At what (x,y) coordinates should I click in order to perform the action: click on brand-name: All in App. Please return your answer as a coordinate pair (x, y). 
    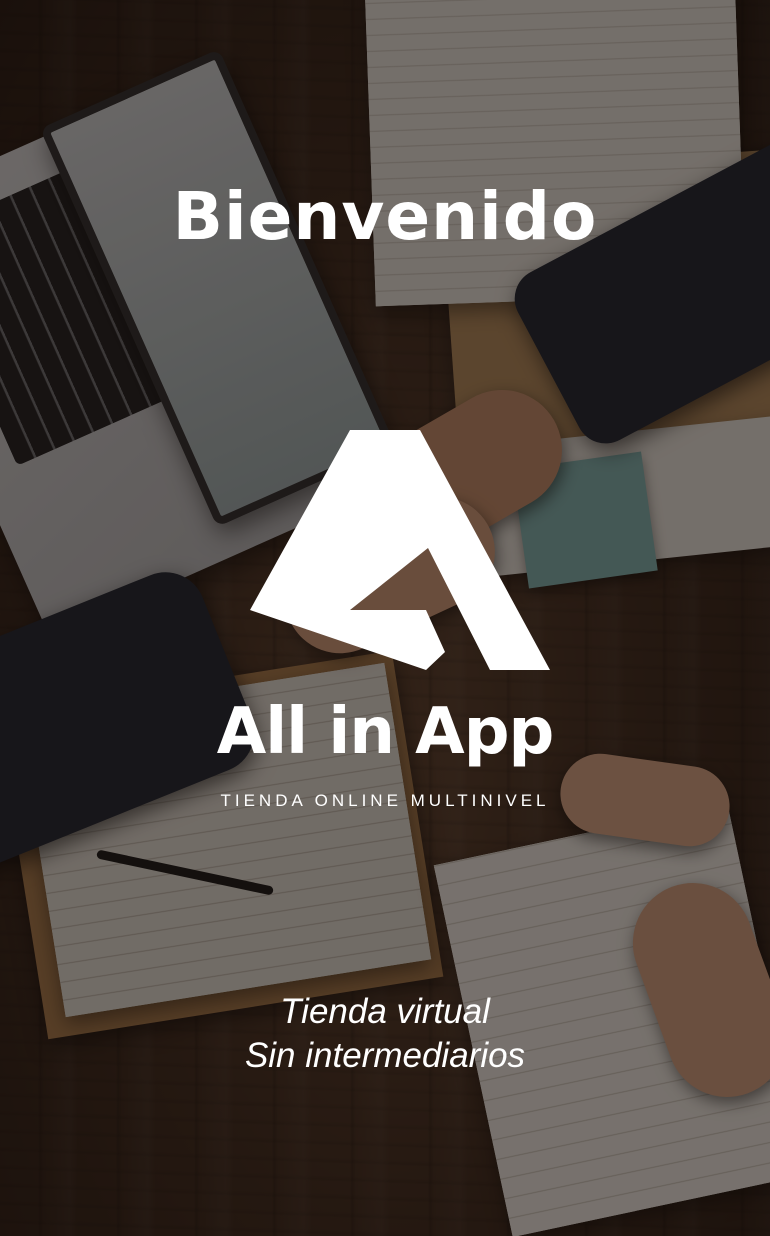
    Looking at the image, I should click on (385, 732).